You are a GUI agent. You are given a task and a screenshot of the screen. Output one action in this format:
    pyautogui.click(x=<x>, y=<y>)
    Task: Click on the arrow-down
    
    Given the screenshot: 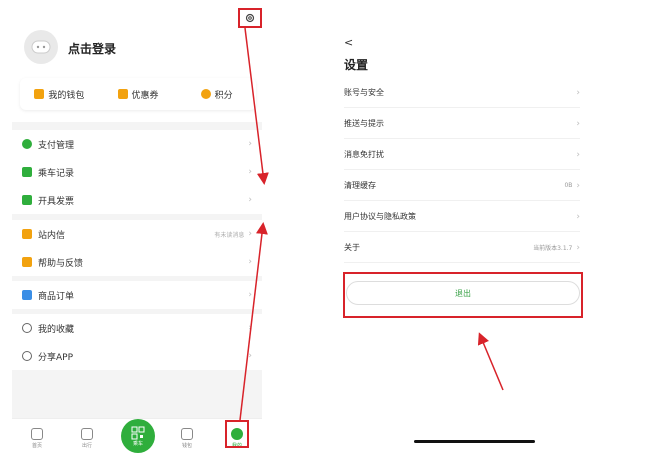 What is the action you would take?
    pyautogui.click(x=256, y=106)
    